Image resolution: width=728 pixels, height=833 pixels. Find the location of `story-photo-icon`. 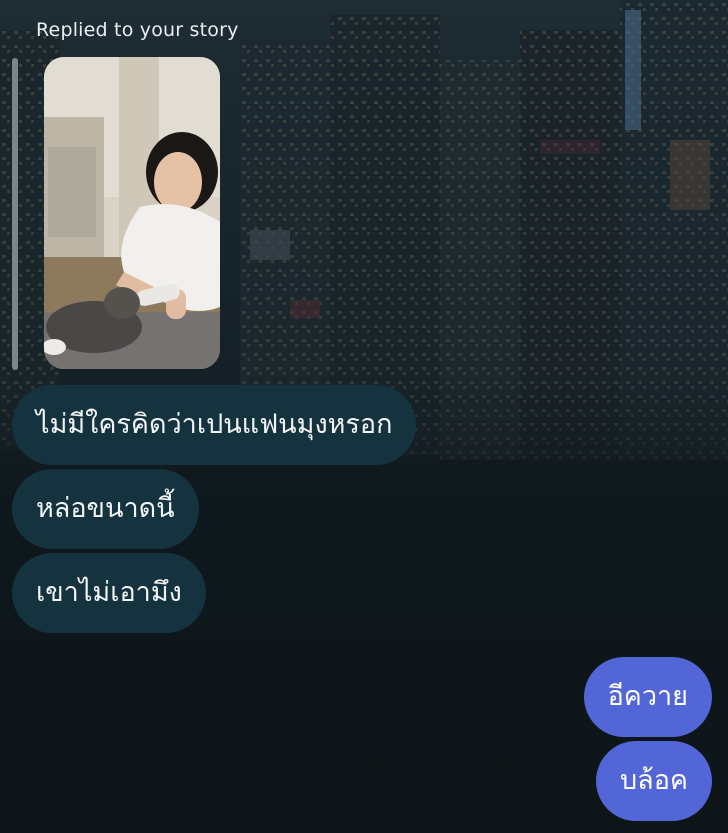

story-photo-icon is located at coordinates (132, 213).